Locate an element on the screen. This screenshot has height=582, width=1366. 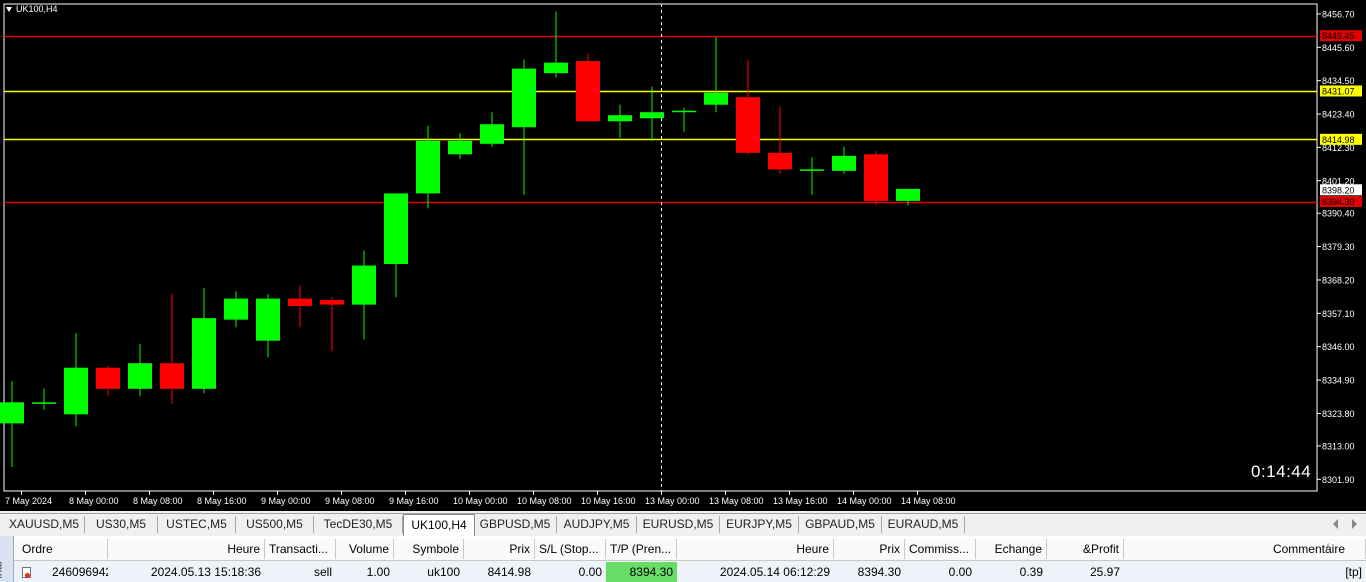
y-axis-tick-label: 8323.80 is located at coordinates (1338, 414).